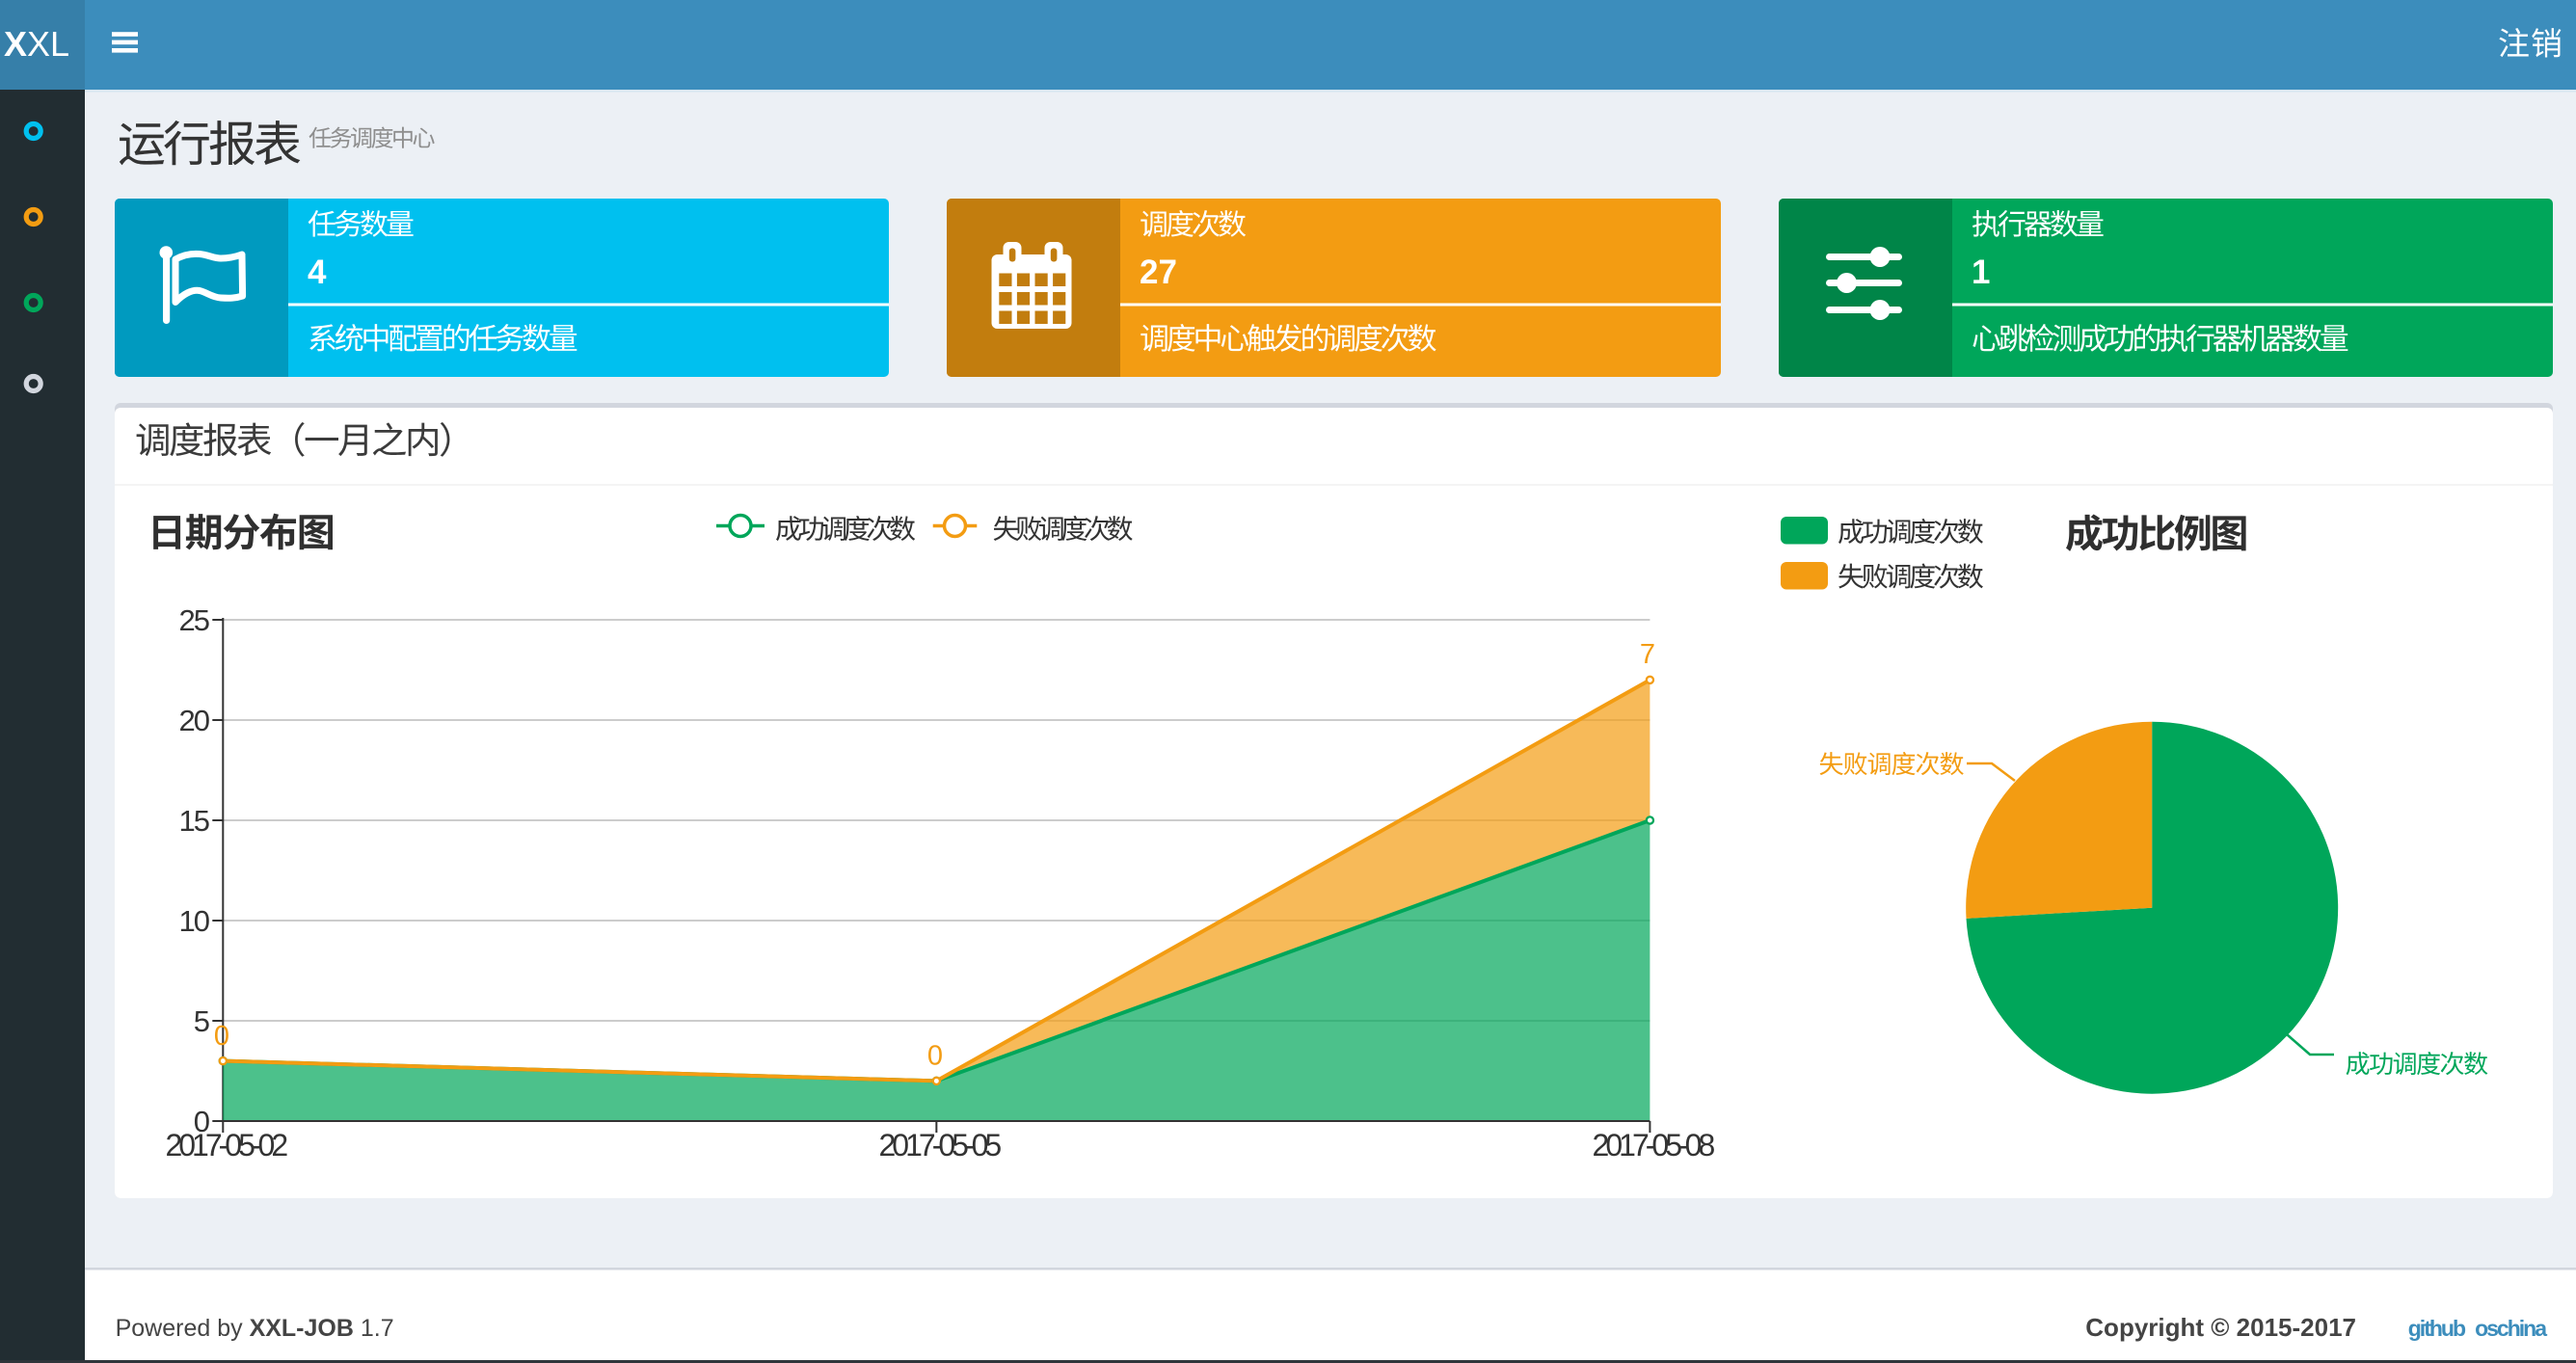  Describe the element at coordinates (941, 1145) in the screenshot. I see `svg-text: 2017-05-05` at that location.